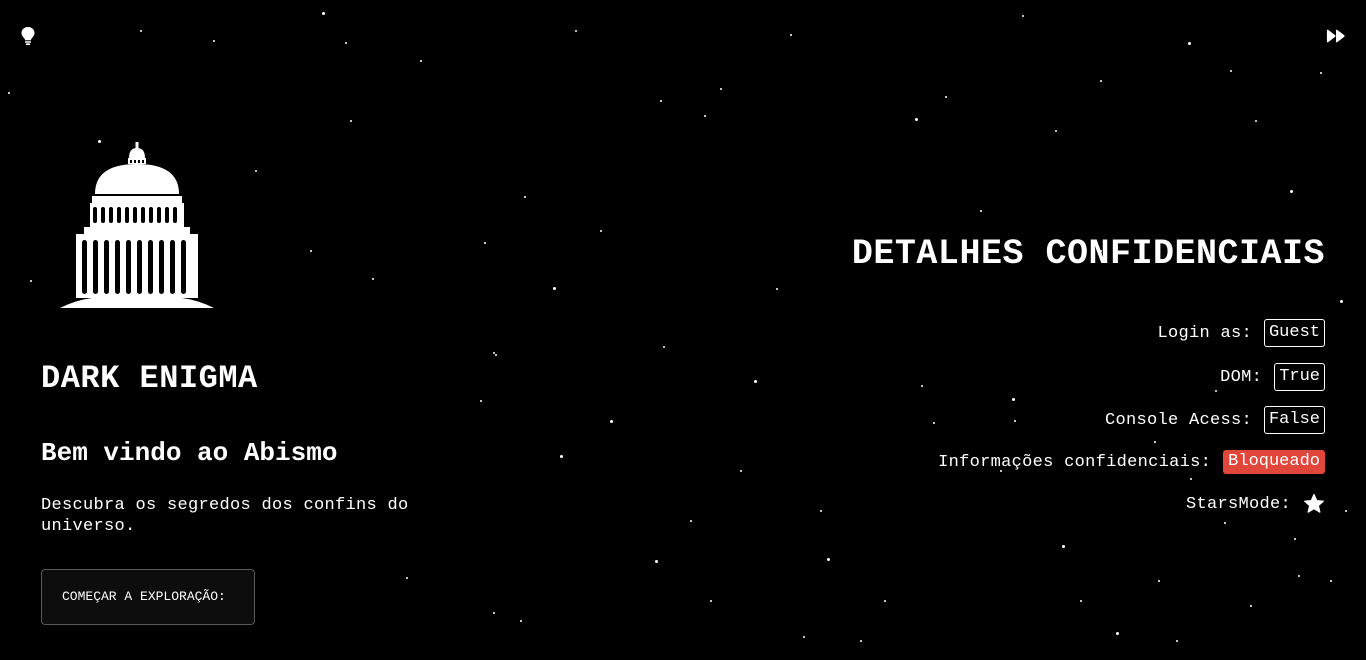  What do you see at coordinates (1178, 420) in the screenshot?
I see `console-label: Console Acess:` at bounding box center [1178, 420].